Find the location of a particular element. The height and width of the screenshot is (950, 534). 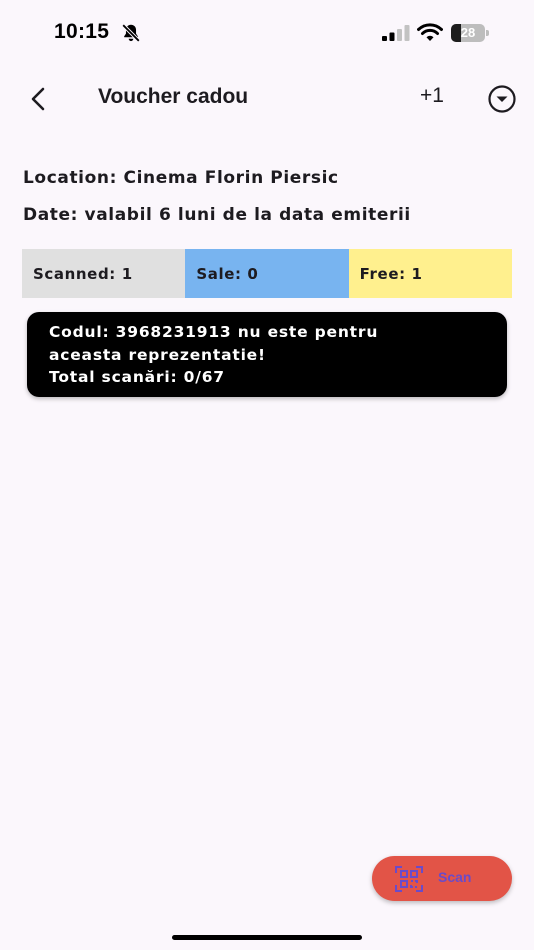

home-indicator is located at coordinates (267, 937).